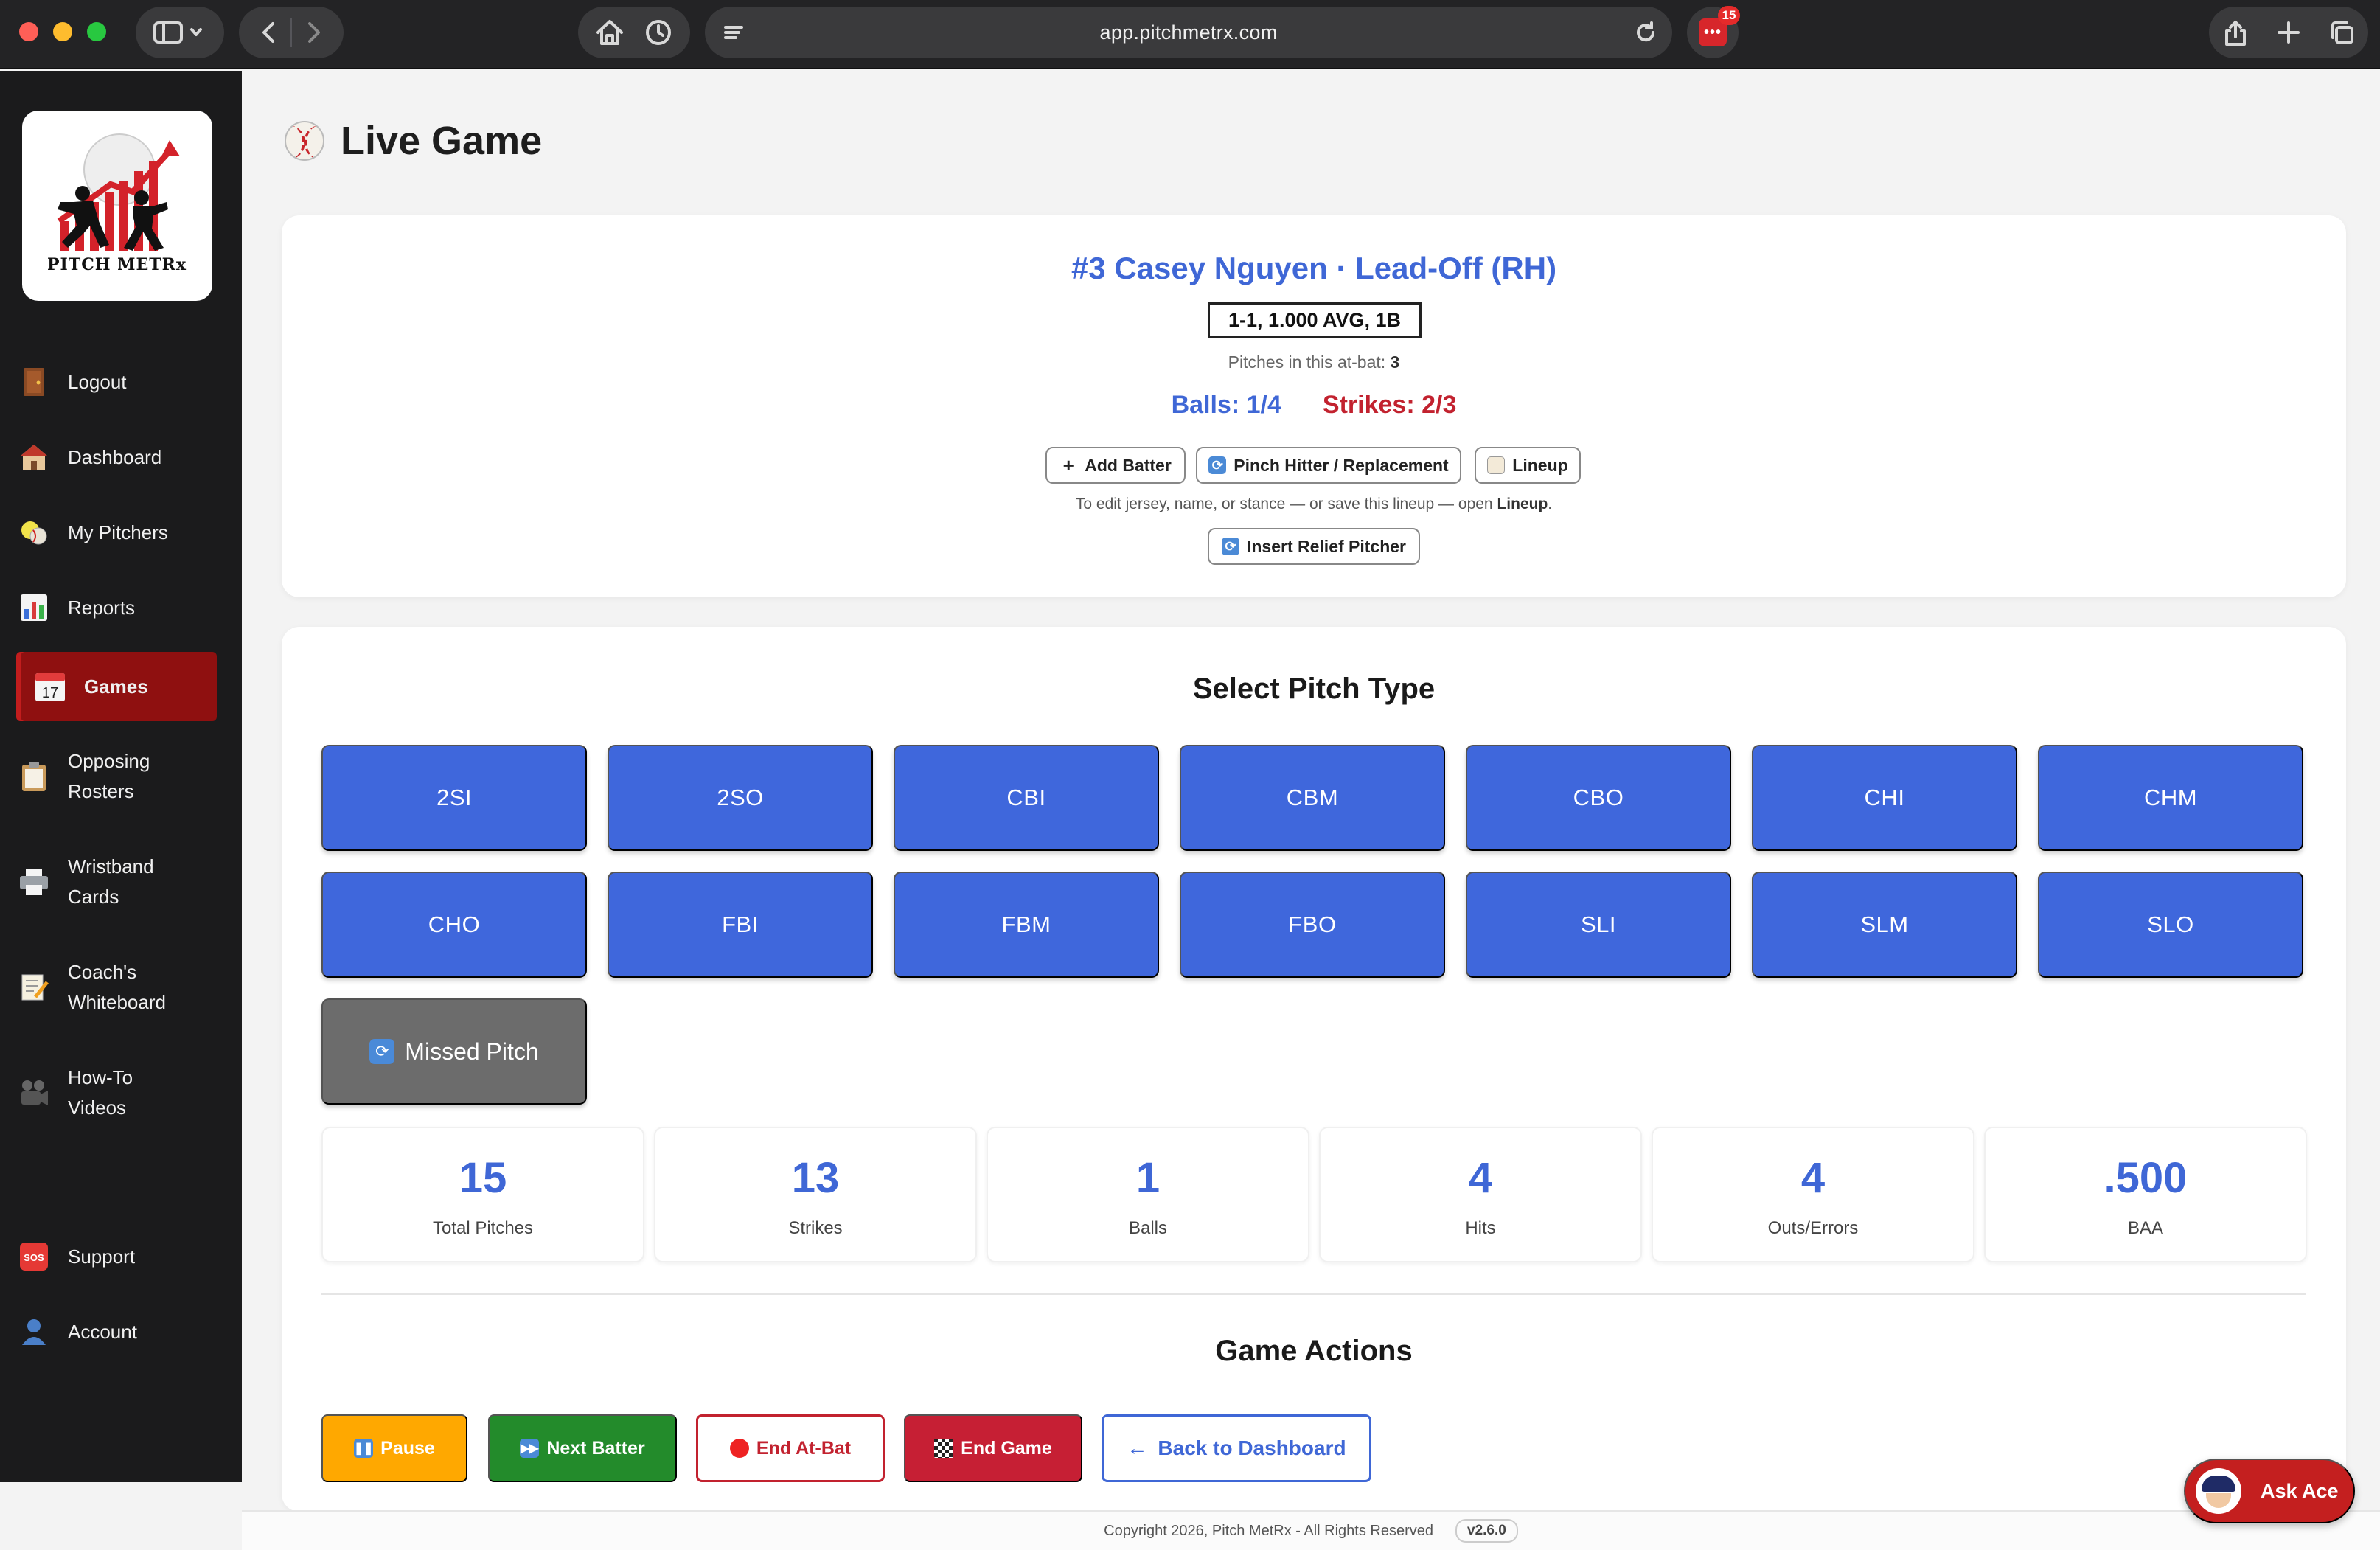 The image size is (2380, 1550). I want to click on bar-chart-icon, so click(34, 607).